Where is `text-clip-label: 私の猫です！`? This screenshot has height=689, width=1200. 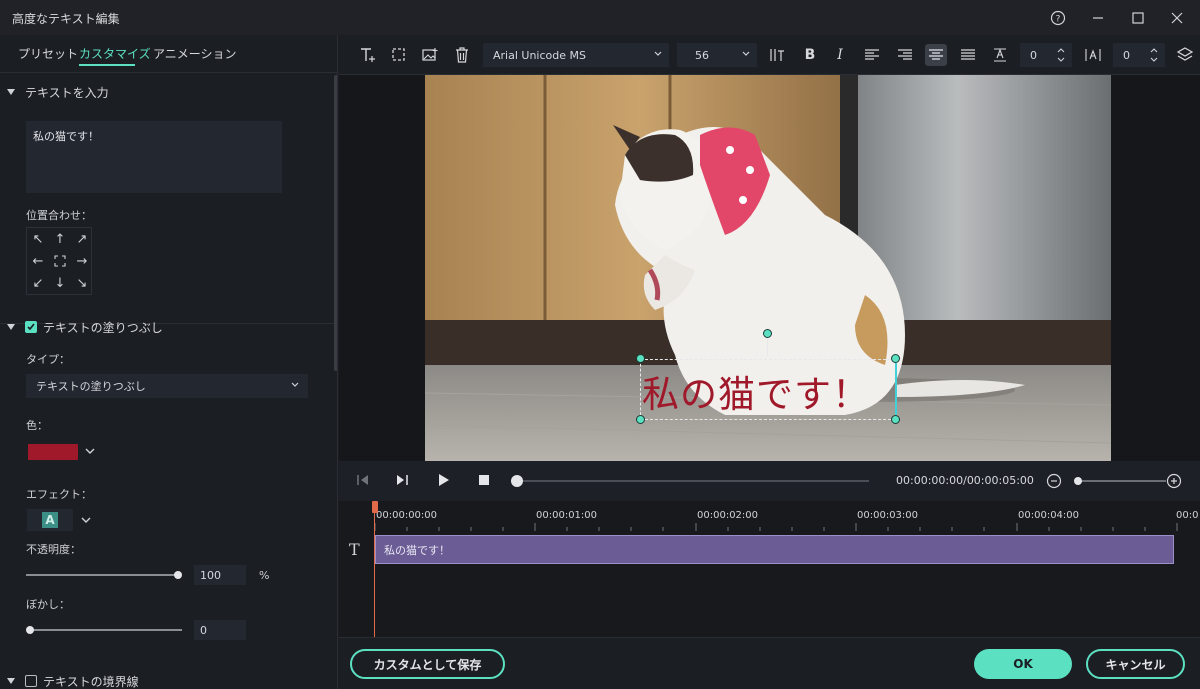
text-clip-label: 私の猫です！ is located at coordinates (417, 550).